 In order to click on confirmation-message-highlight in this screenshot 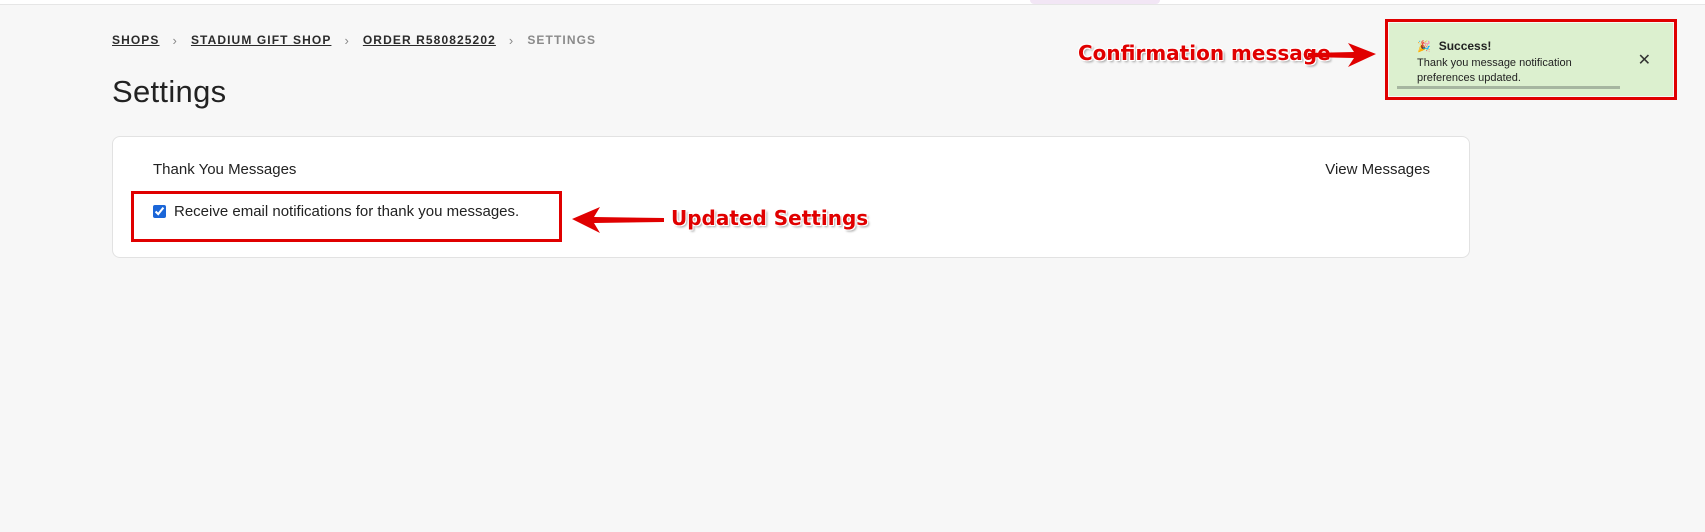, I will do `click(1531, 59)`.